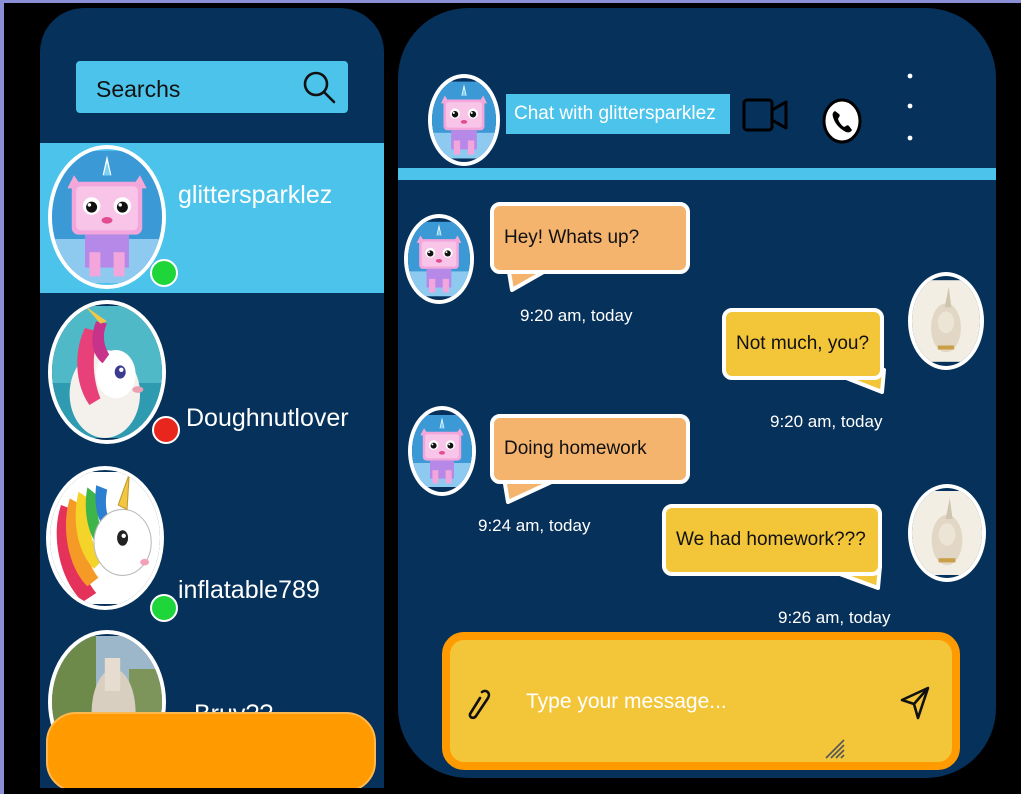  I want to click on contact-name: inflatable789, so click(249, 590).